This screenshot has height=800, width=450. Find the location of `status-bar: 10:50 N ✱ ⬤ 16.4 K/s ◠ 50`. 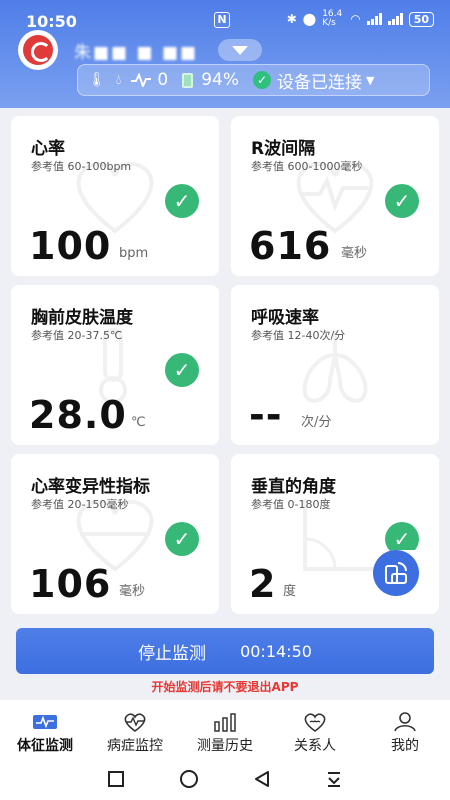

status-bar: 10:50 N ✱ ⬤ 16.4 K/s ◠ 50 is located at coordinates (230, 21).